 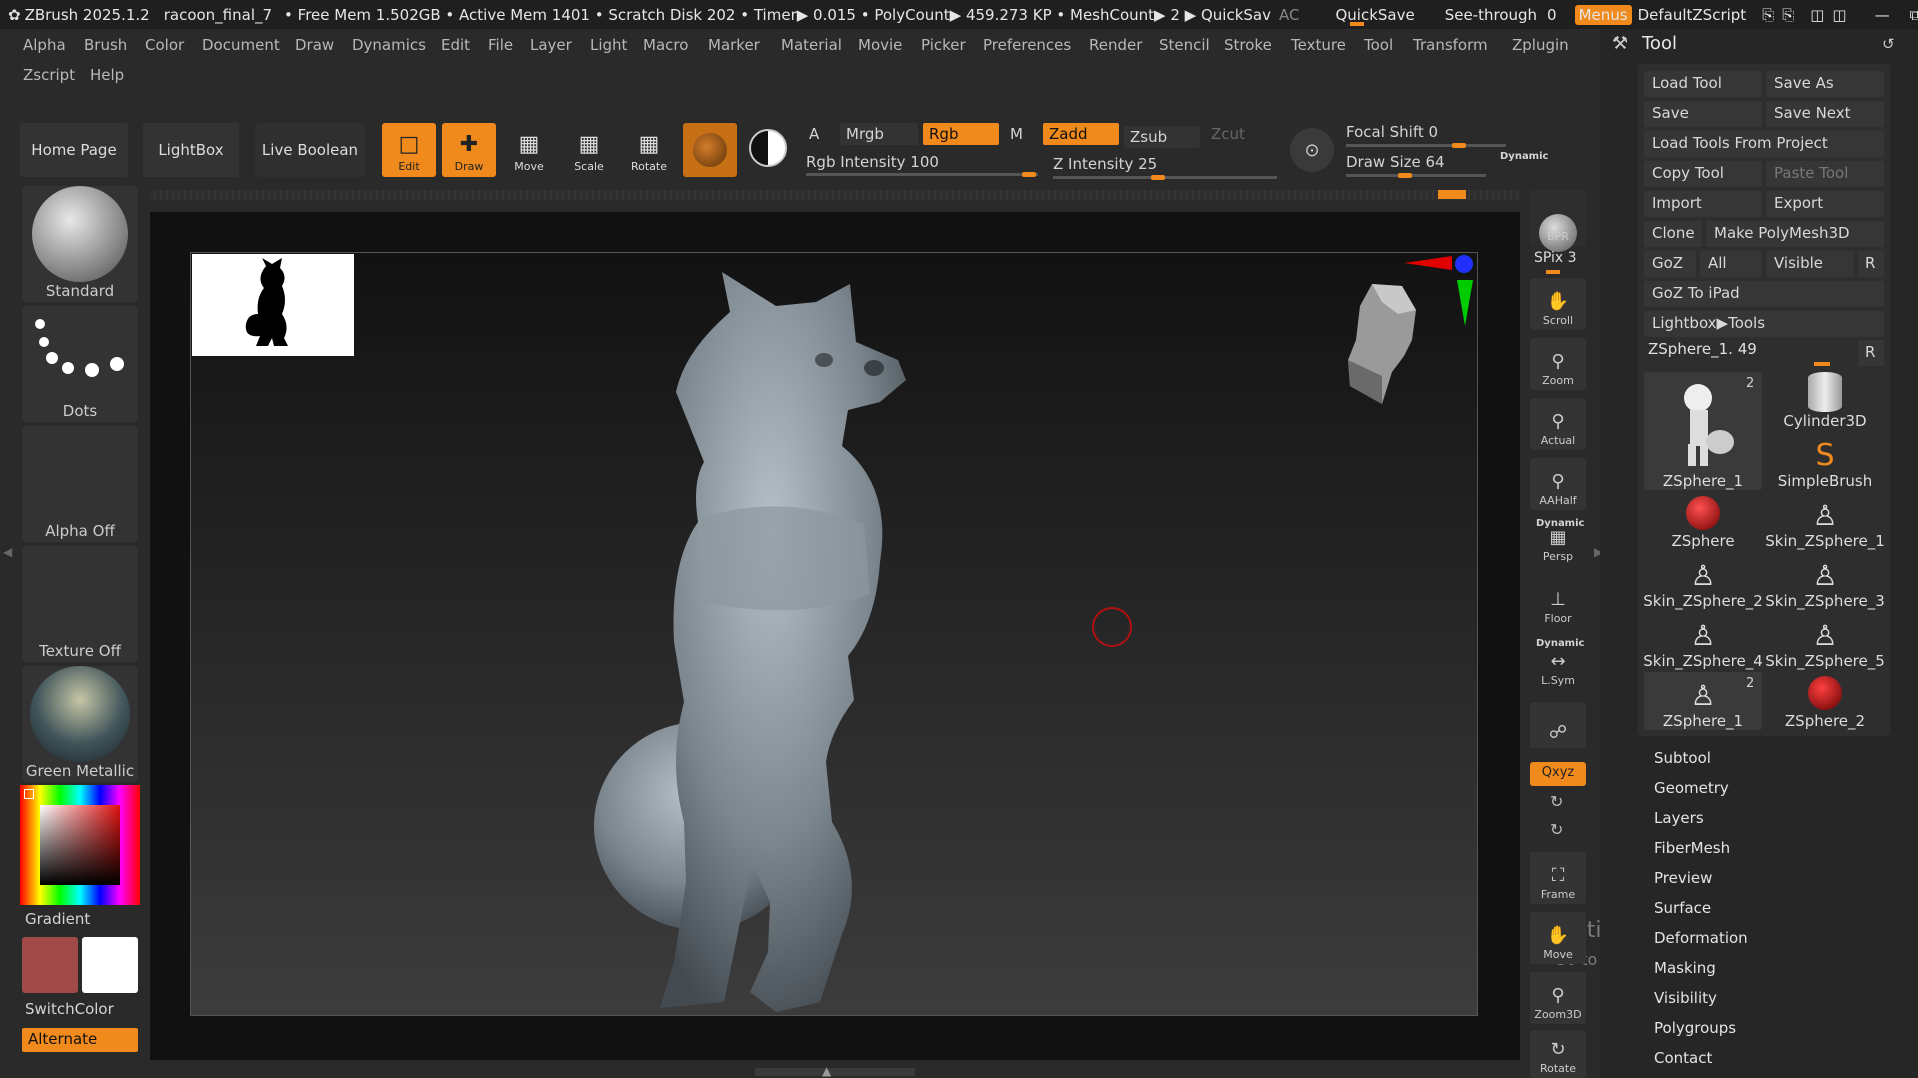 What do you see at coordinates (1703, 641) in the screenshot?
I see `tool-thumb-skin-zsphere4: ♙ Skin_ZSphere_4` at bounding box center [1703, 641].